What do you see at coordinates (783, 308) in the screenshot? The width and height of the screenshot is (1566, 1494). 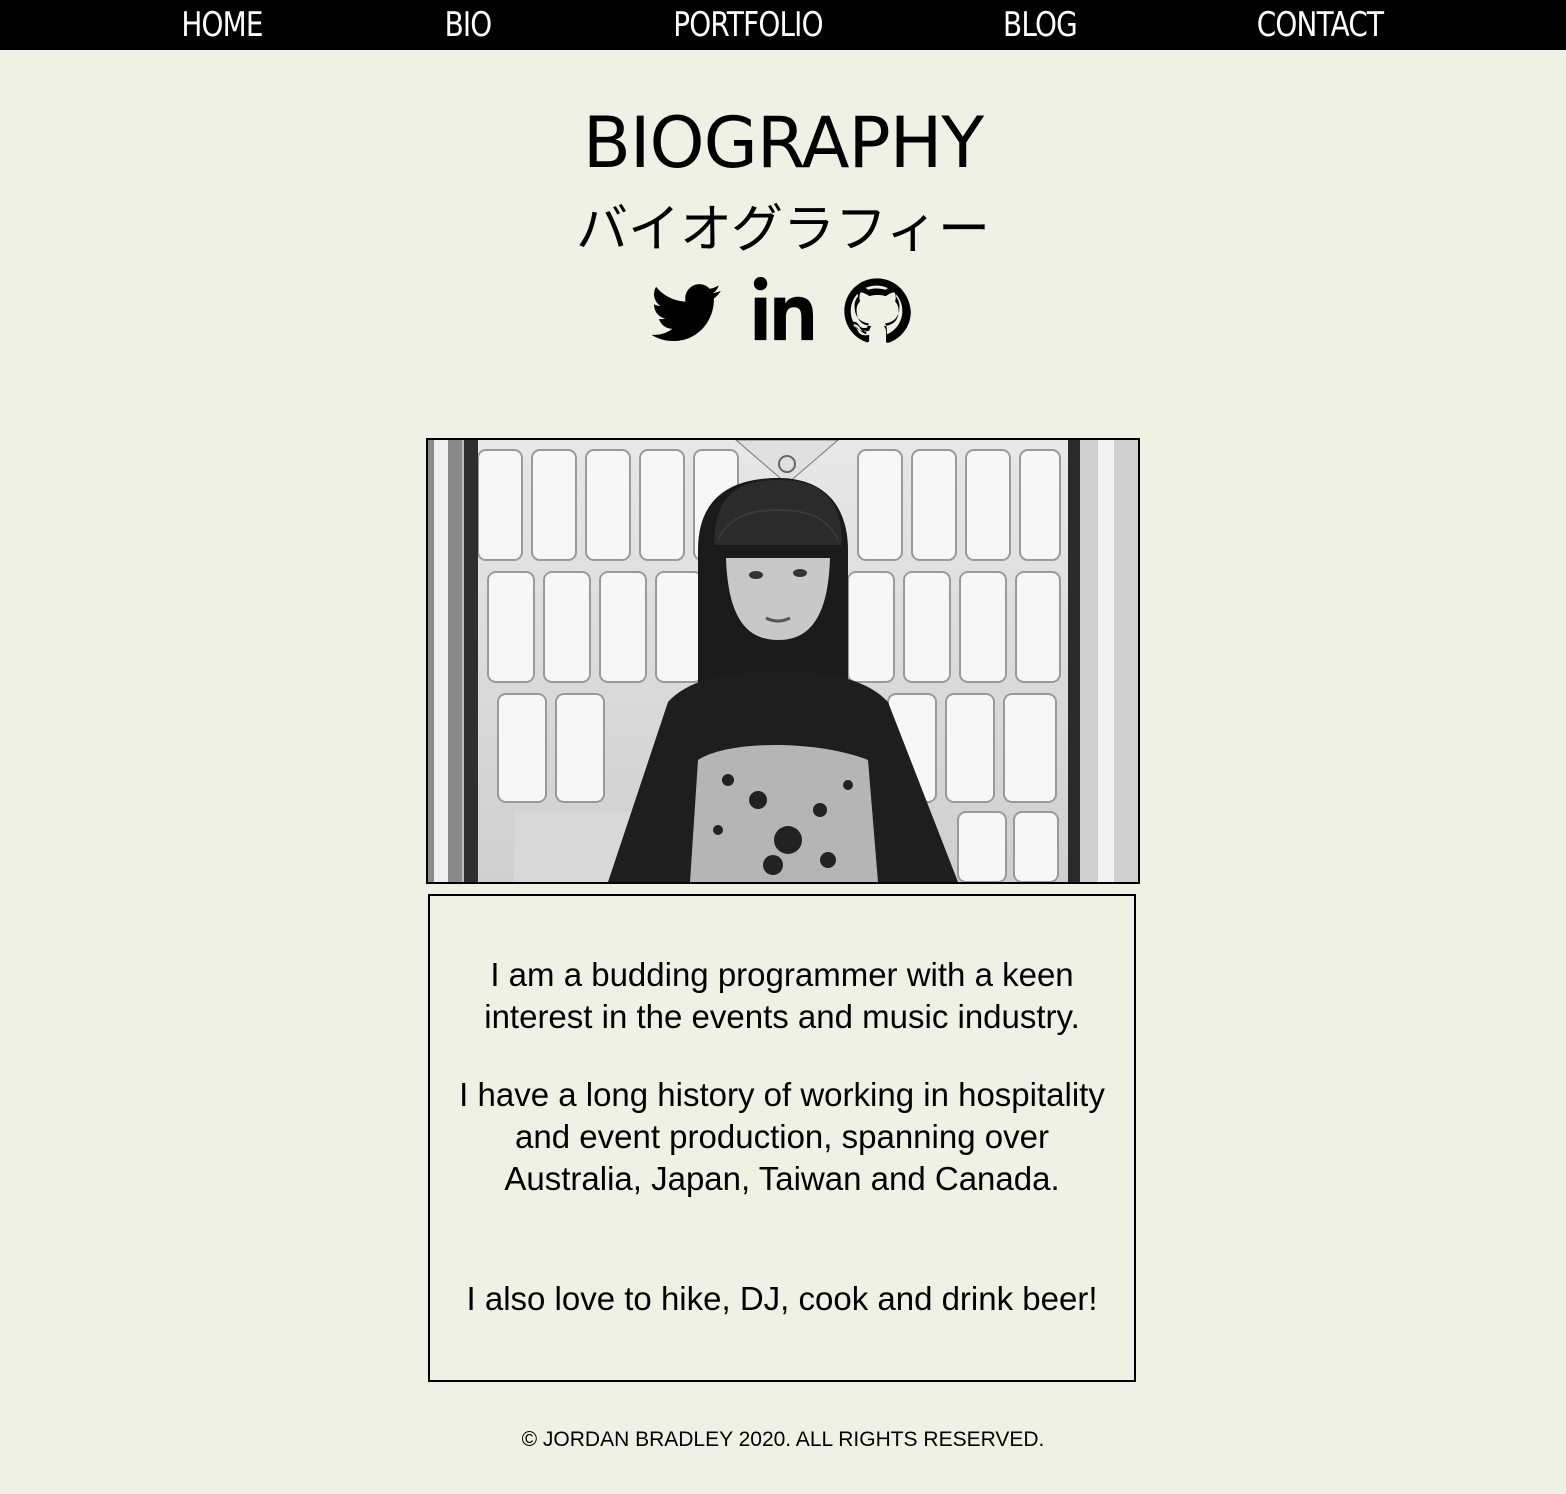 I see `linkedin-icon` at bounding box center [783, 308].